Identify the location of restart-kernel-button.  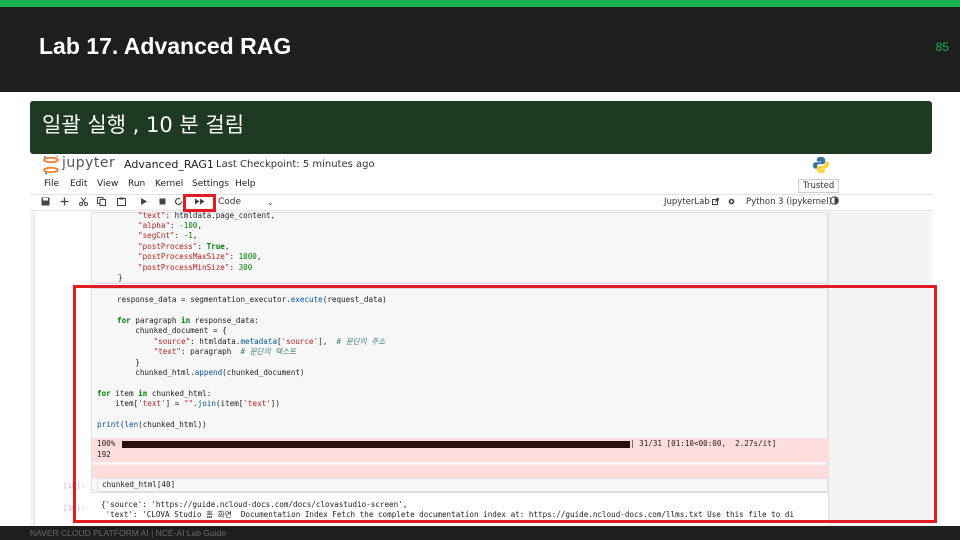
(178, 202).